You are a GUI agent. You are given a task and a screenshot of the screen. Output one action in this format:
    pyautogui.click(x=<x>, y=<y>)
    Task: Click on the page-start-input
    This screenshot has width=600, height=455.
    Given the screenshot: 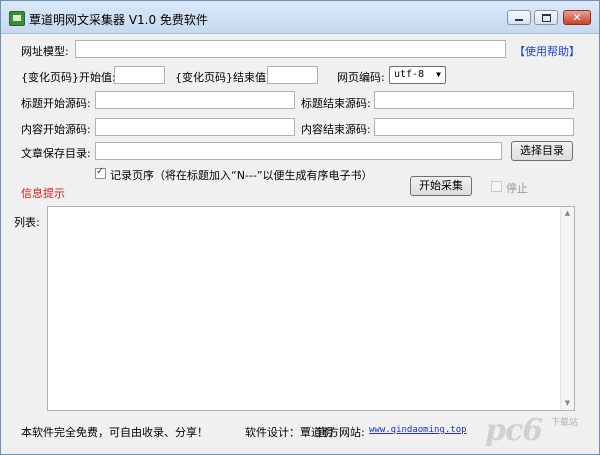 What is the action you would take?
    pyautogui.click(x=139, y=75)
    